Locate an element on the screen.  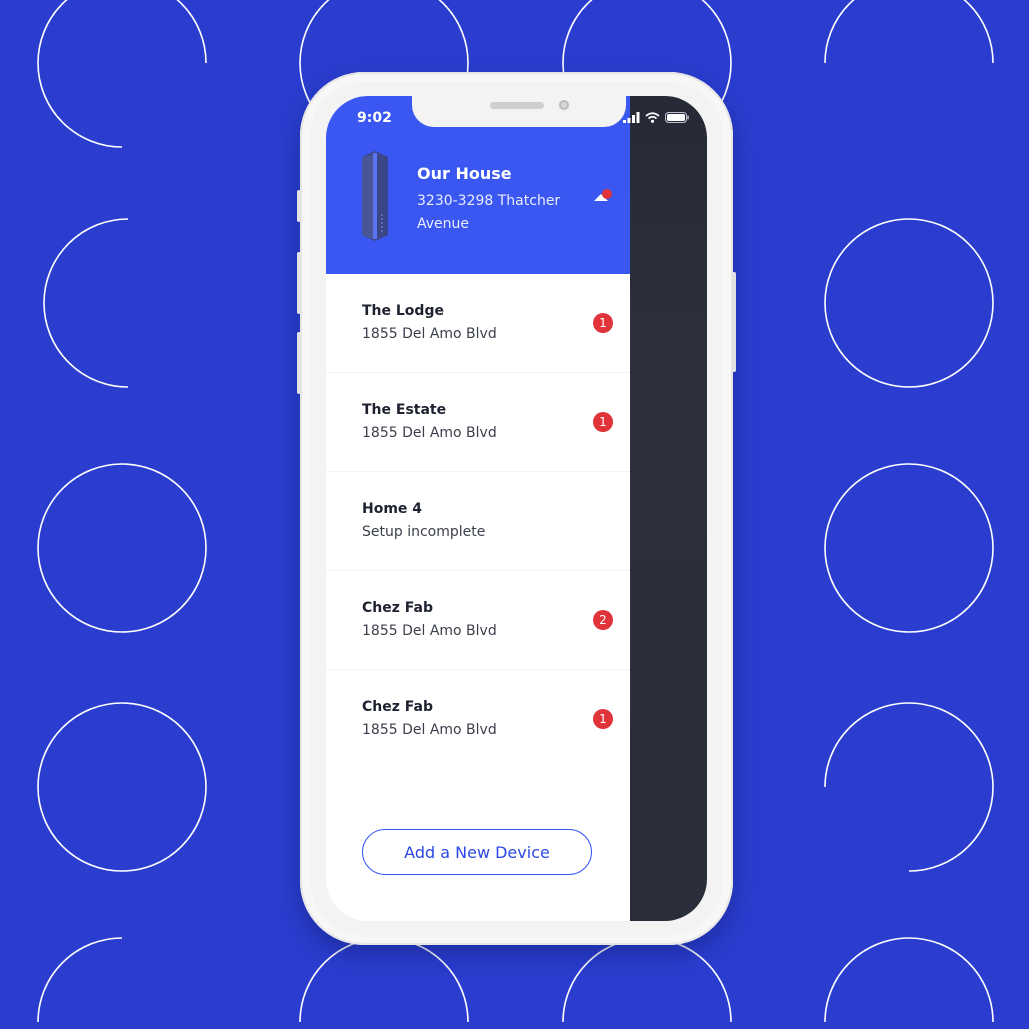
wifi-icon is located at coordinates (652, 117).